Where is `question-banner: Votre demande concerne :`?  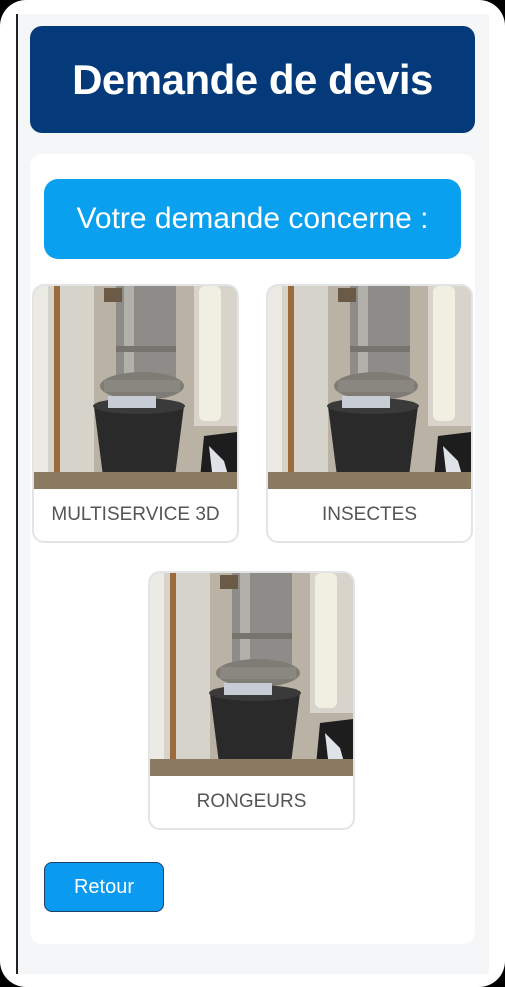
question-banner: Votre demande concerne : is located at coordinates (252, 219).